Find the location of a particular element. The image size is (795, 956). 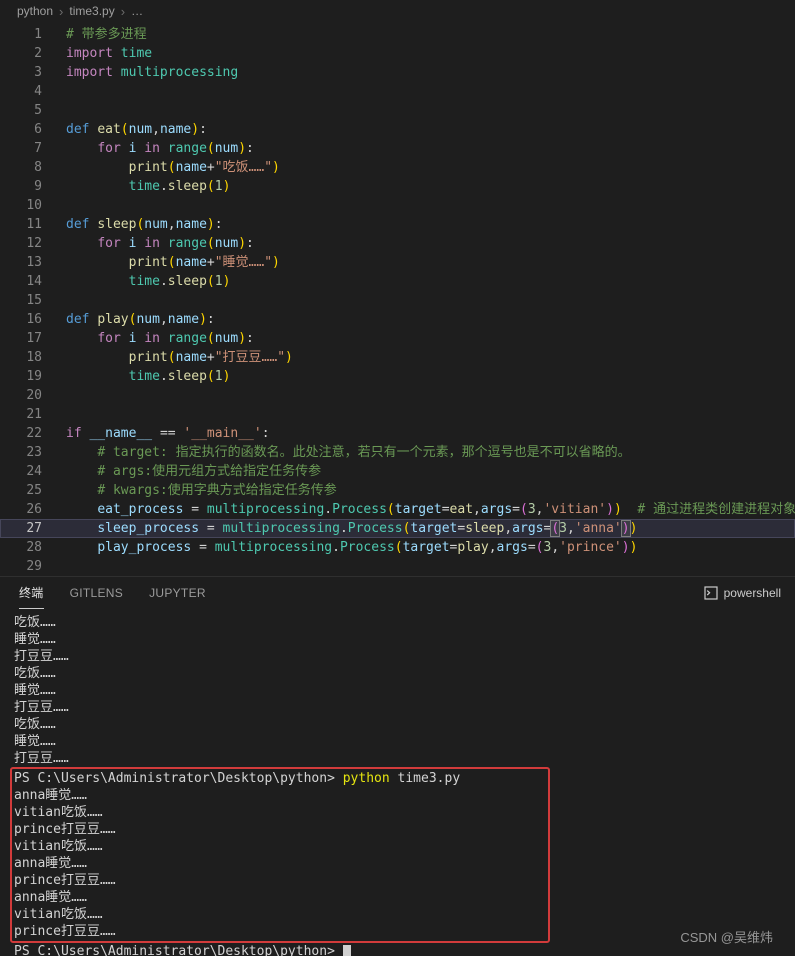

line-number: 3 is located at coordinates (21, 72).